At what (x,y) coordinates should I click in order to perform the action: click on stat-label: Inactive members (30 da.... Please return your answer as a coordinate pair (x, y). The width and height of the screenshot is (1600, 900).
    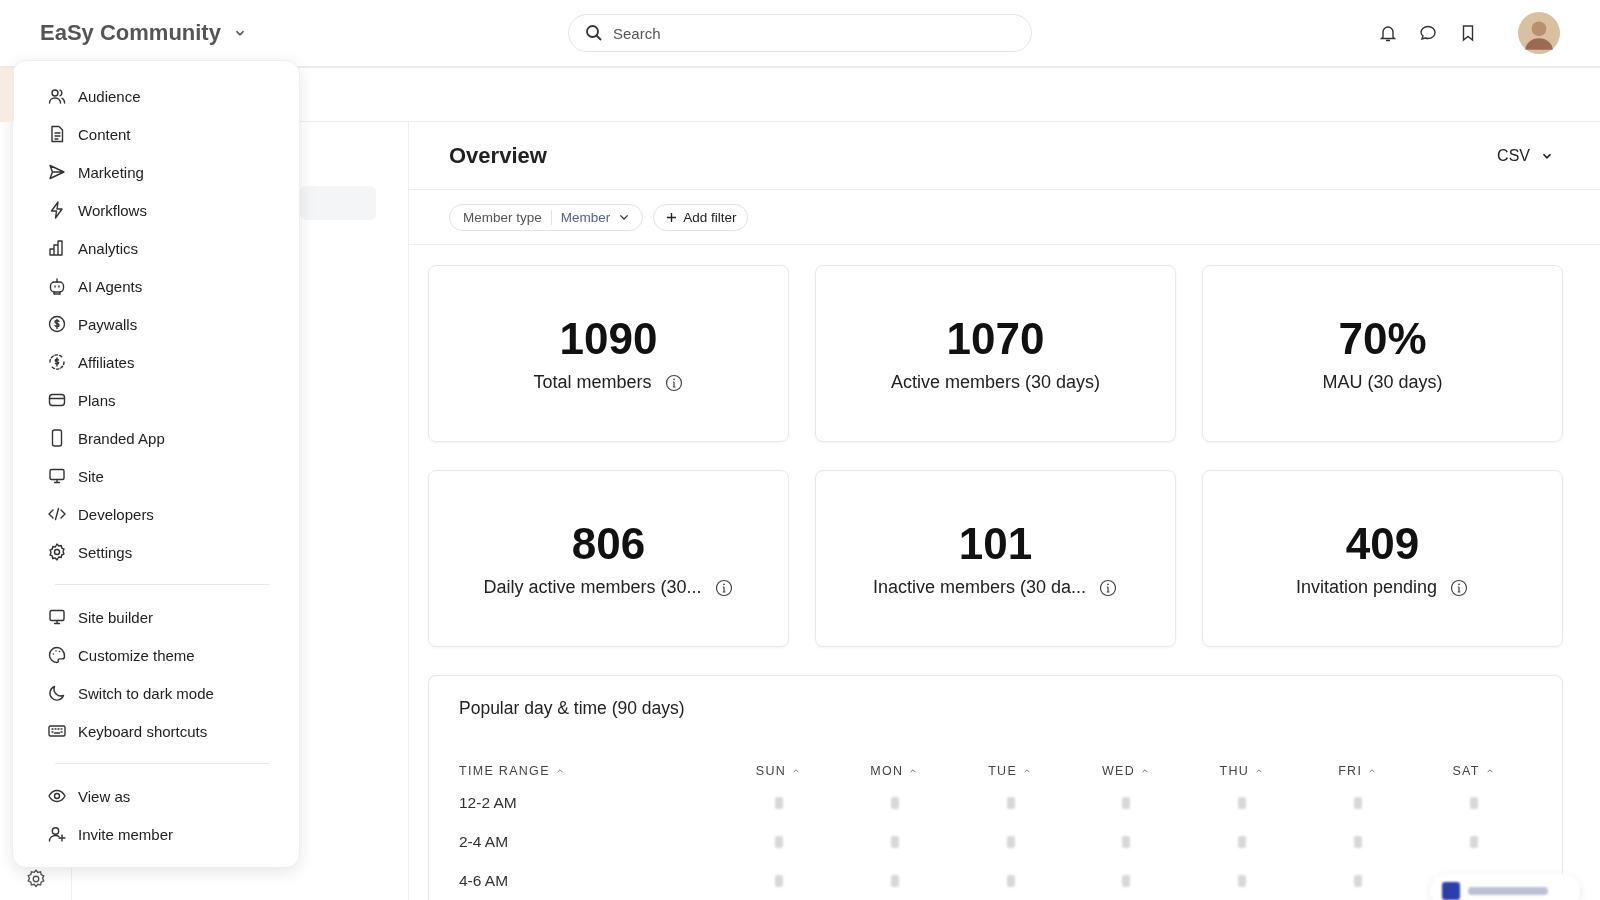
    Looking at the image, I should click on (979, 587).